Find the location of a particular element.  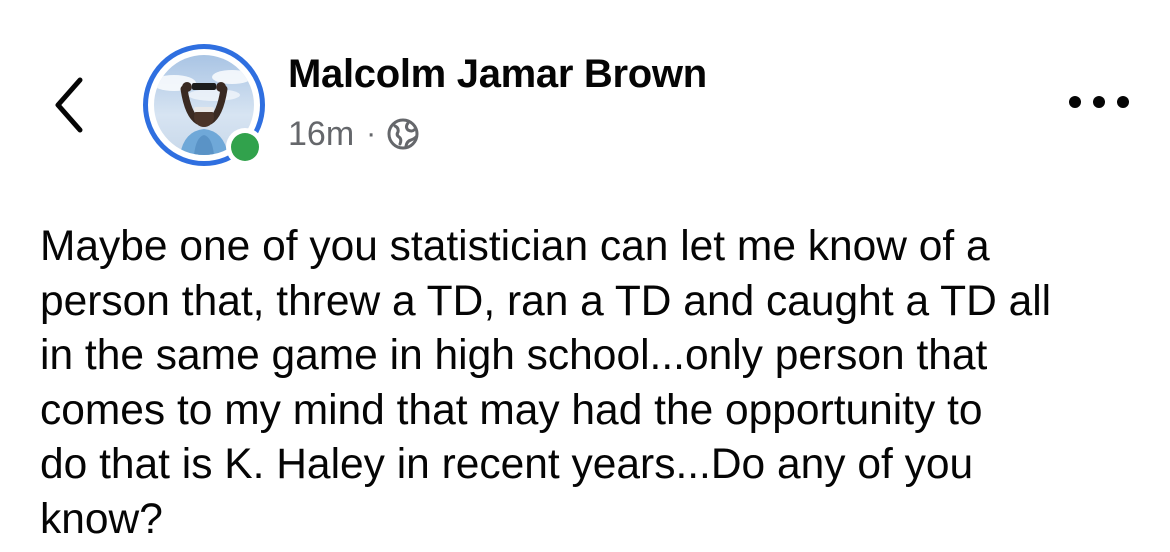

post-timestamp: 16m is located at coordinates (321, 134).